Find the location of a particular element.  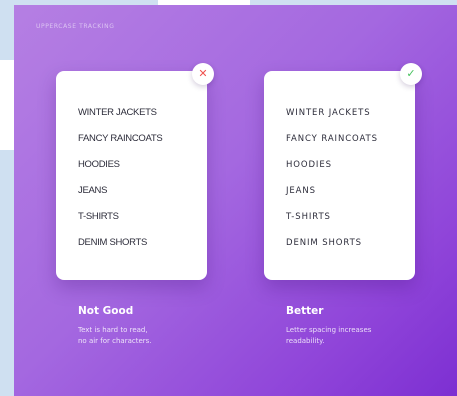

description-line: Text is hard to read, is located at coordinates (113, 330).